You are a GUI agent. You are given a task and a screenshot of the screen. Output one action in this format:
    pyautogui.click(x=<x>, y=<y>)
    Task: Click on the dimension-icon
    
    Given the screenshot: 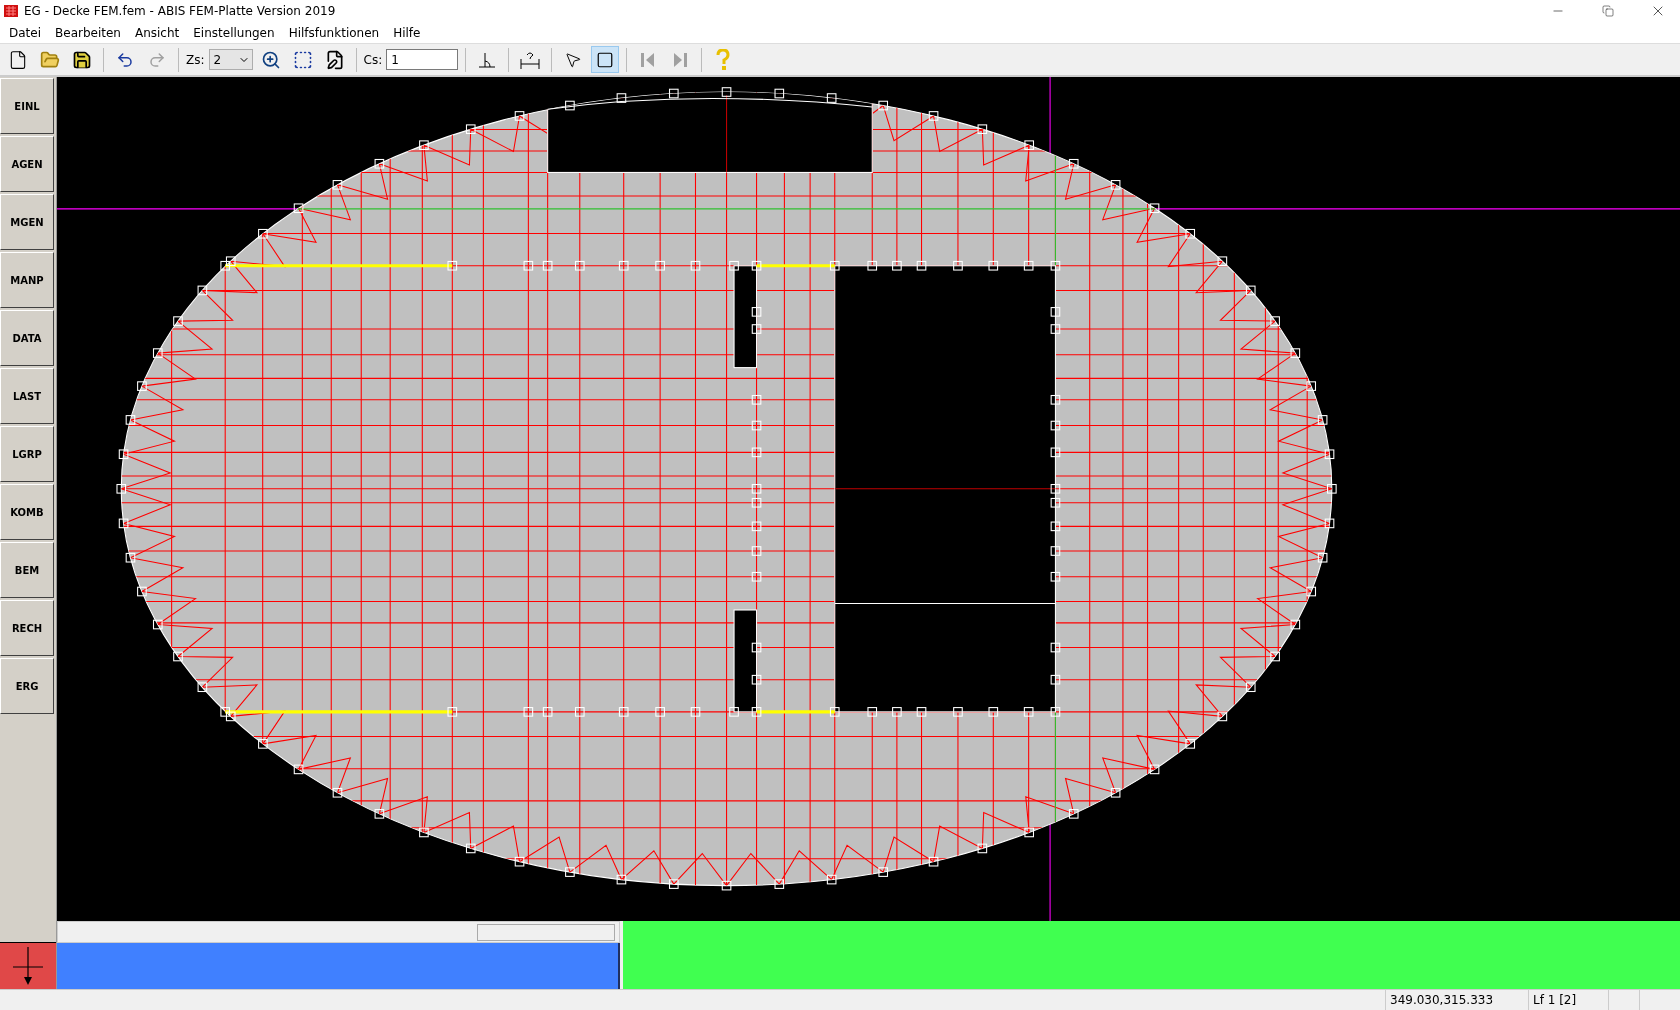 What is the action you would take?
    pyautogui.click(x=530, y=59)
    